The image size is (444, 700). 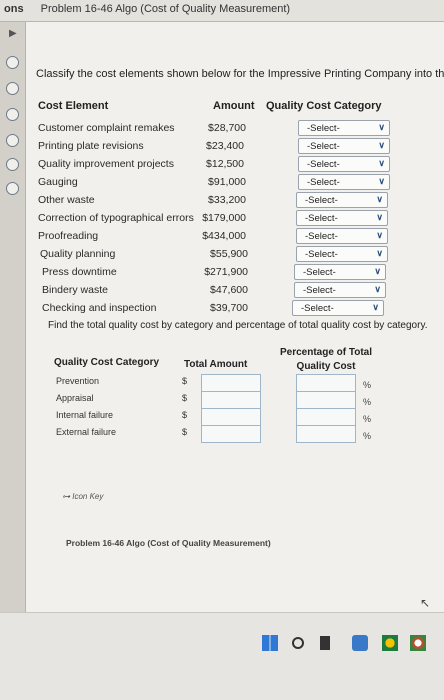 What do you see at coordinates (106, 164) in the screenshot?
I see `cost-element-name: Quality improvement projects` at bounding box center [106, 164].